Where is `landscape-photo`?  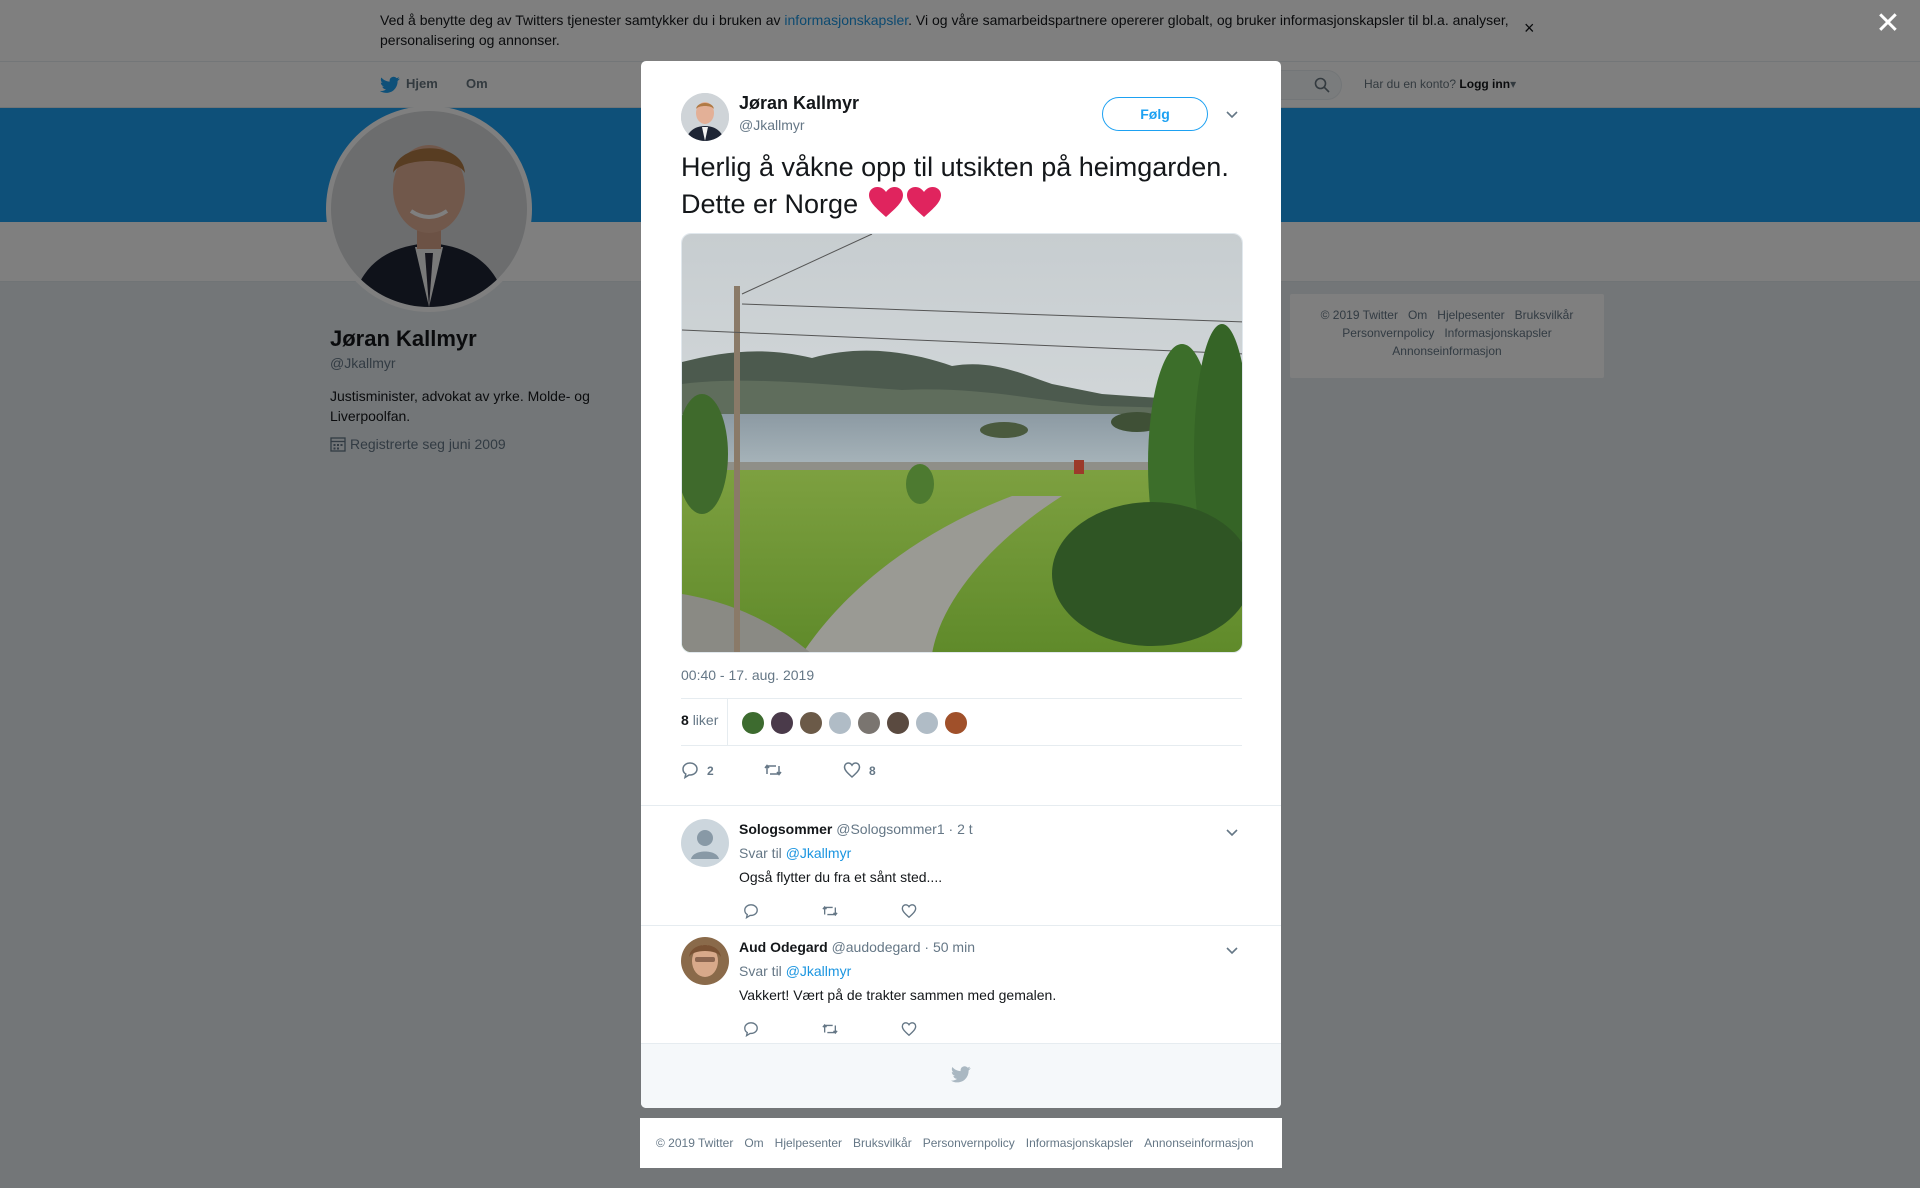
landscape-photo is located at coordinates (962, 443).